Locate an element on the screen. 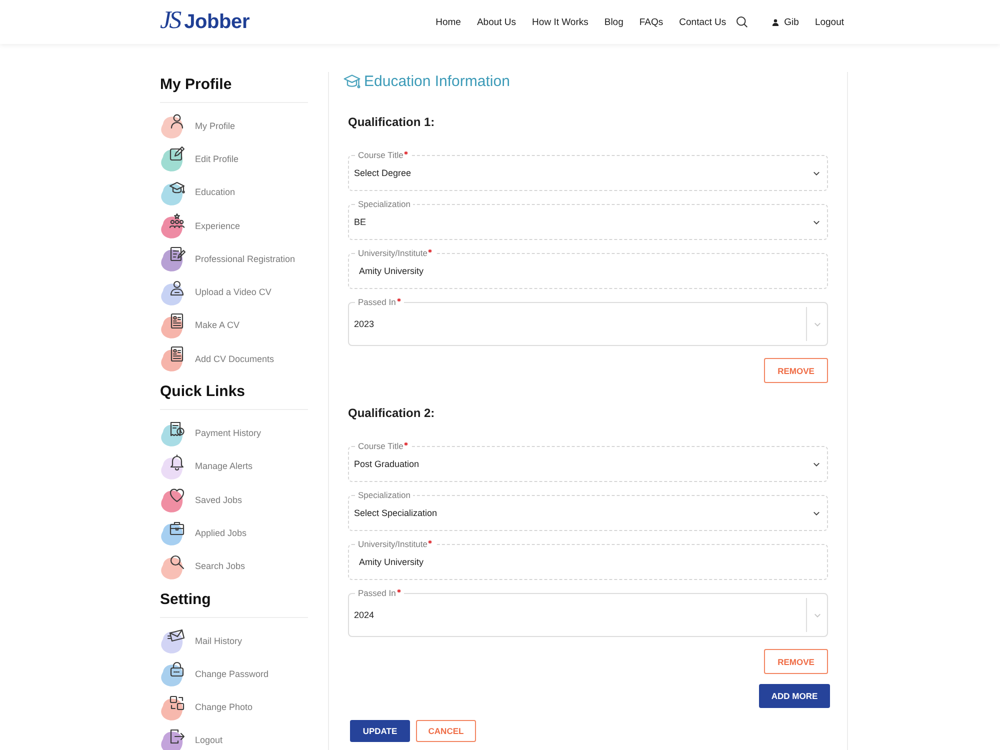 This screenshot has height=750, width=1000. graduation-cap-icon is located at coordinates (352, 82).